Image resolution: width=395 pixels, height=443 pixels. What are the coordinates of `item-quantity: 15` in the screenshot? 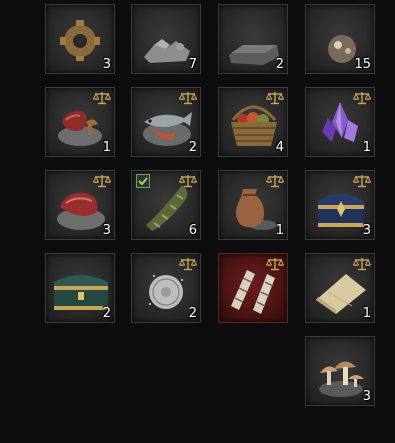 It's located at (362, 64).